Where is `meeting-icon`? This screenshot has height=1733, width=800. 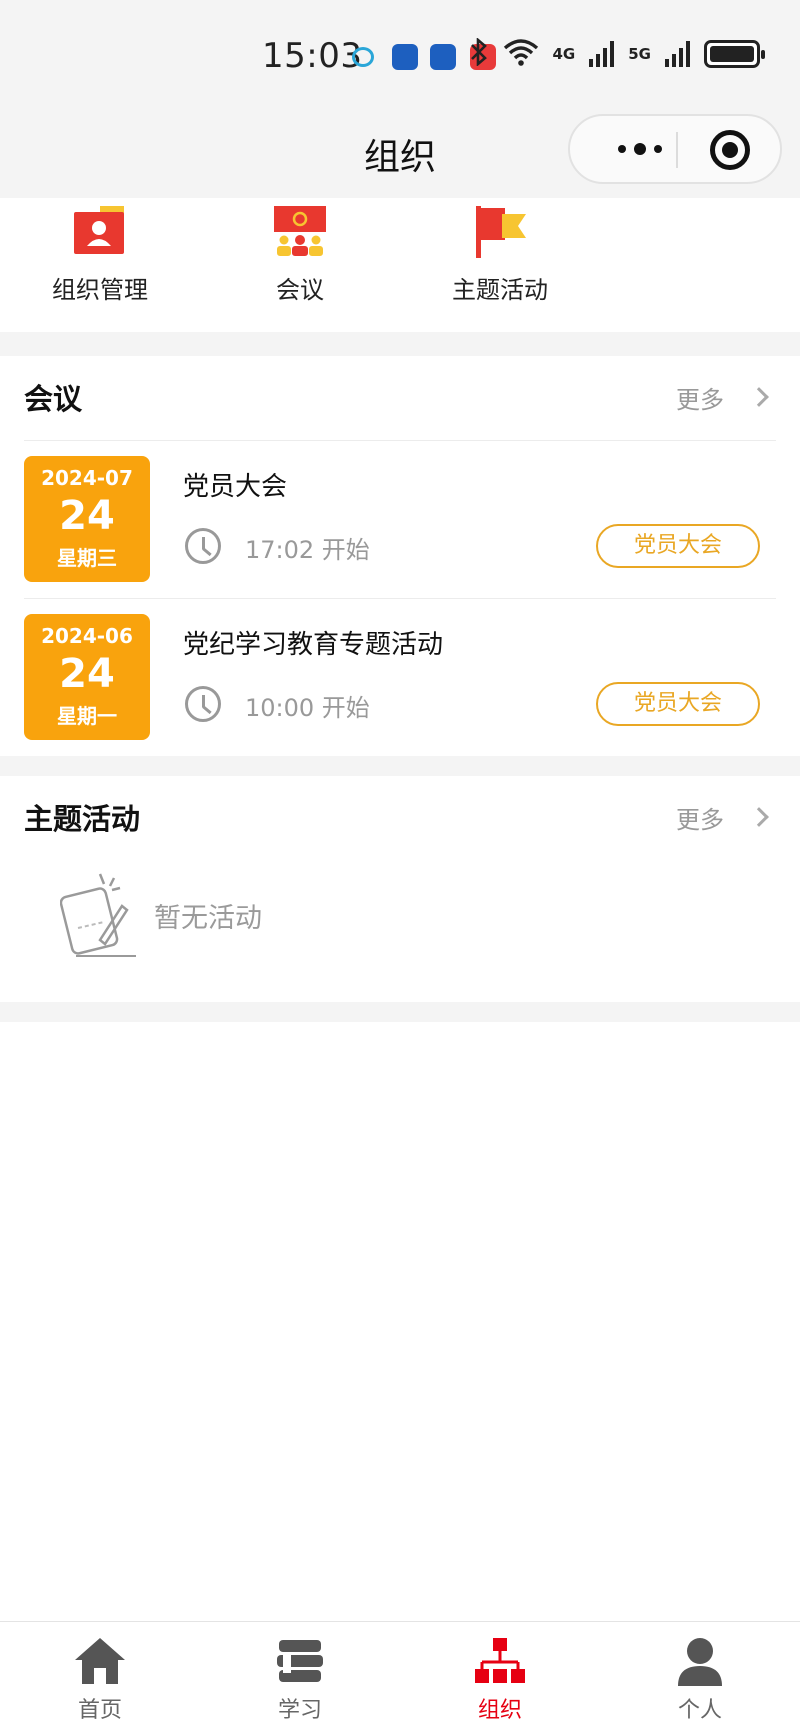 meeting-icon is located at coordinates (300, 232).